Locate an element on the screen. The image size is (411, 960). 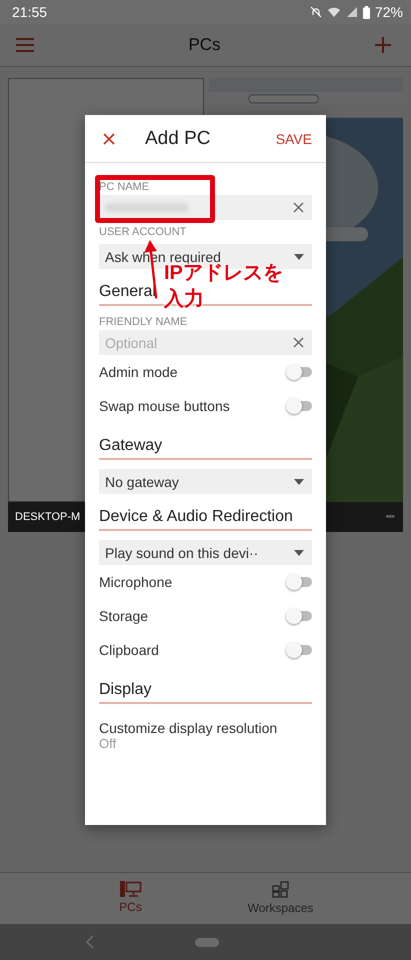
setting-label: Microphone is located at coordinates (135, 582).